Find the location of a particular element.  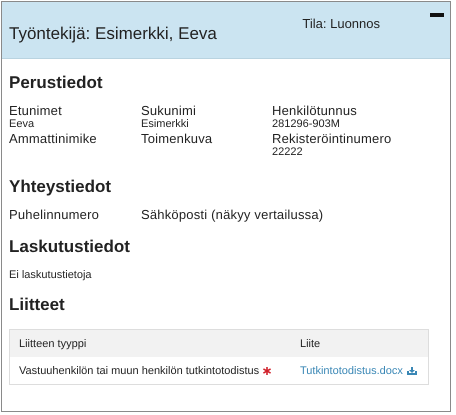

table-cell: Vastuuhenkilön tai muun henkilön tutkintotodistus is located at coordinates (139, 370).